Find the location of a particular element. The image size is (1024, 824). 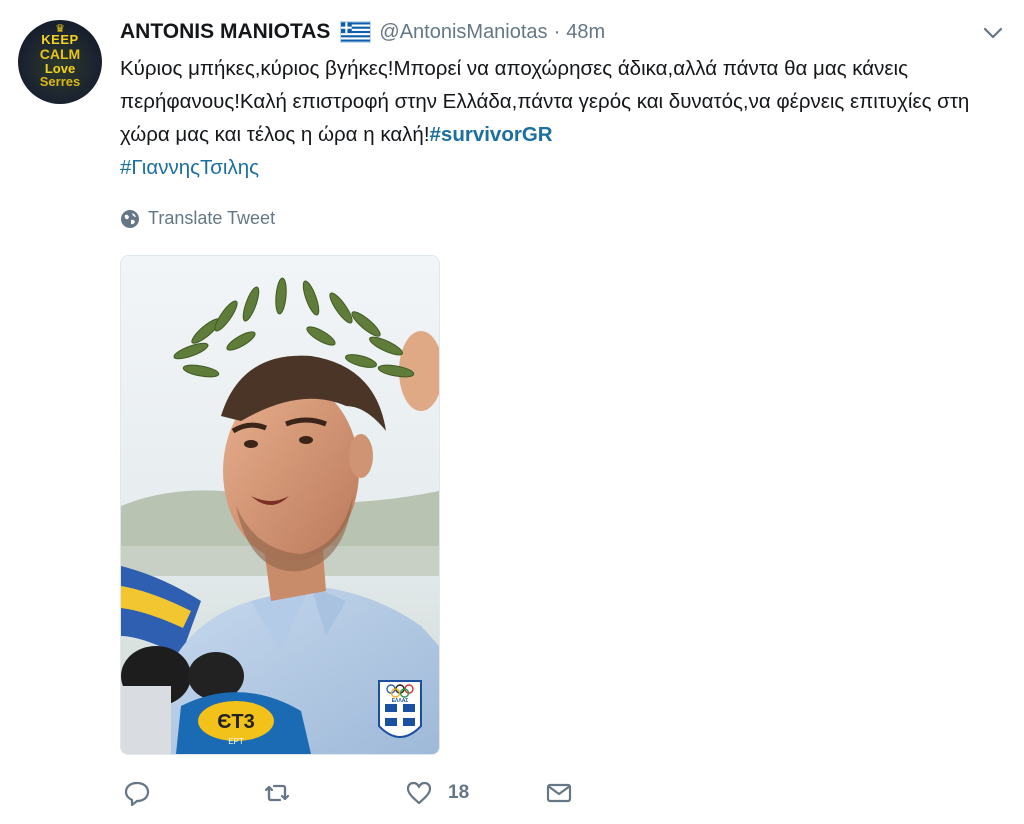

badge-label: ΕΛΛΑΣ is located at coordinates (400, 701).